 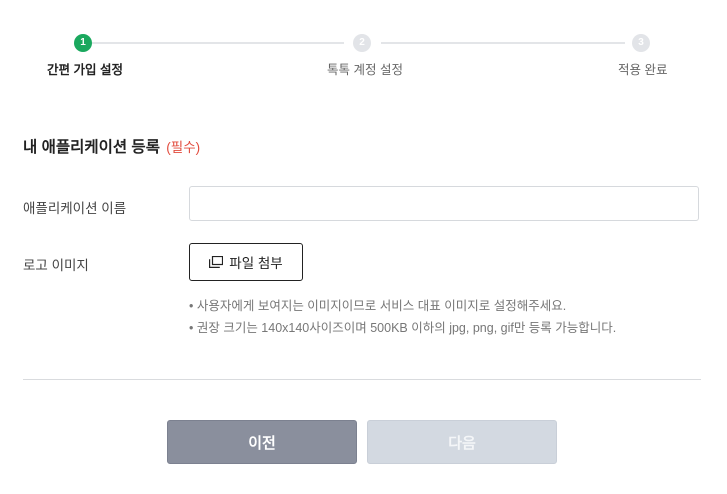 I want to click on app-name-input, so click(x=444, y=203).